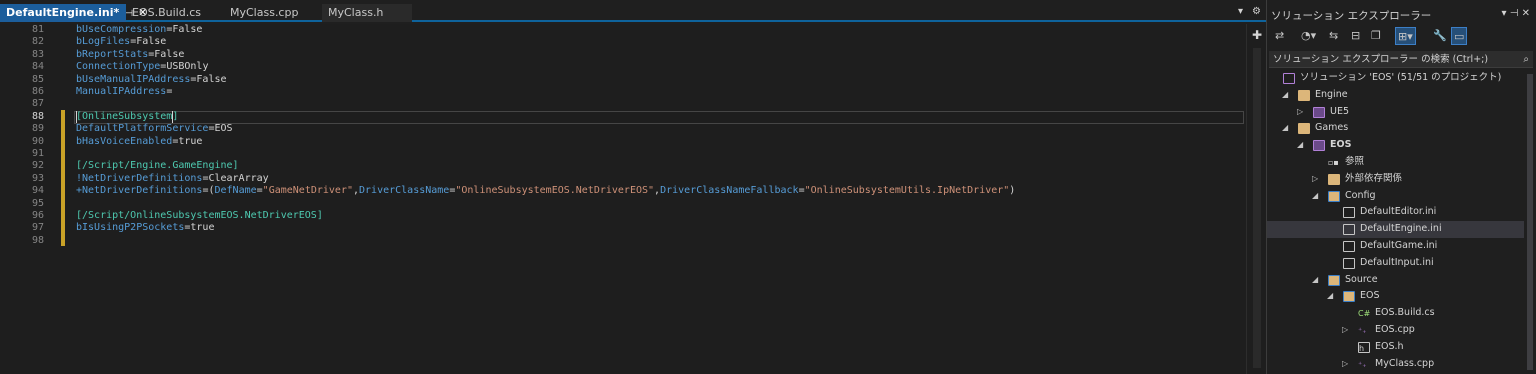  I want to click on code-token: !NetDriverDefinitions, so click(139, 178).